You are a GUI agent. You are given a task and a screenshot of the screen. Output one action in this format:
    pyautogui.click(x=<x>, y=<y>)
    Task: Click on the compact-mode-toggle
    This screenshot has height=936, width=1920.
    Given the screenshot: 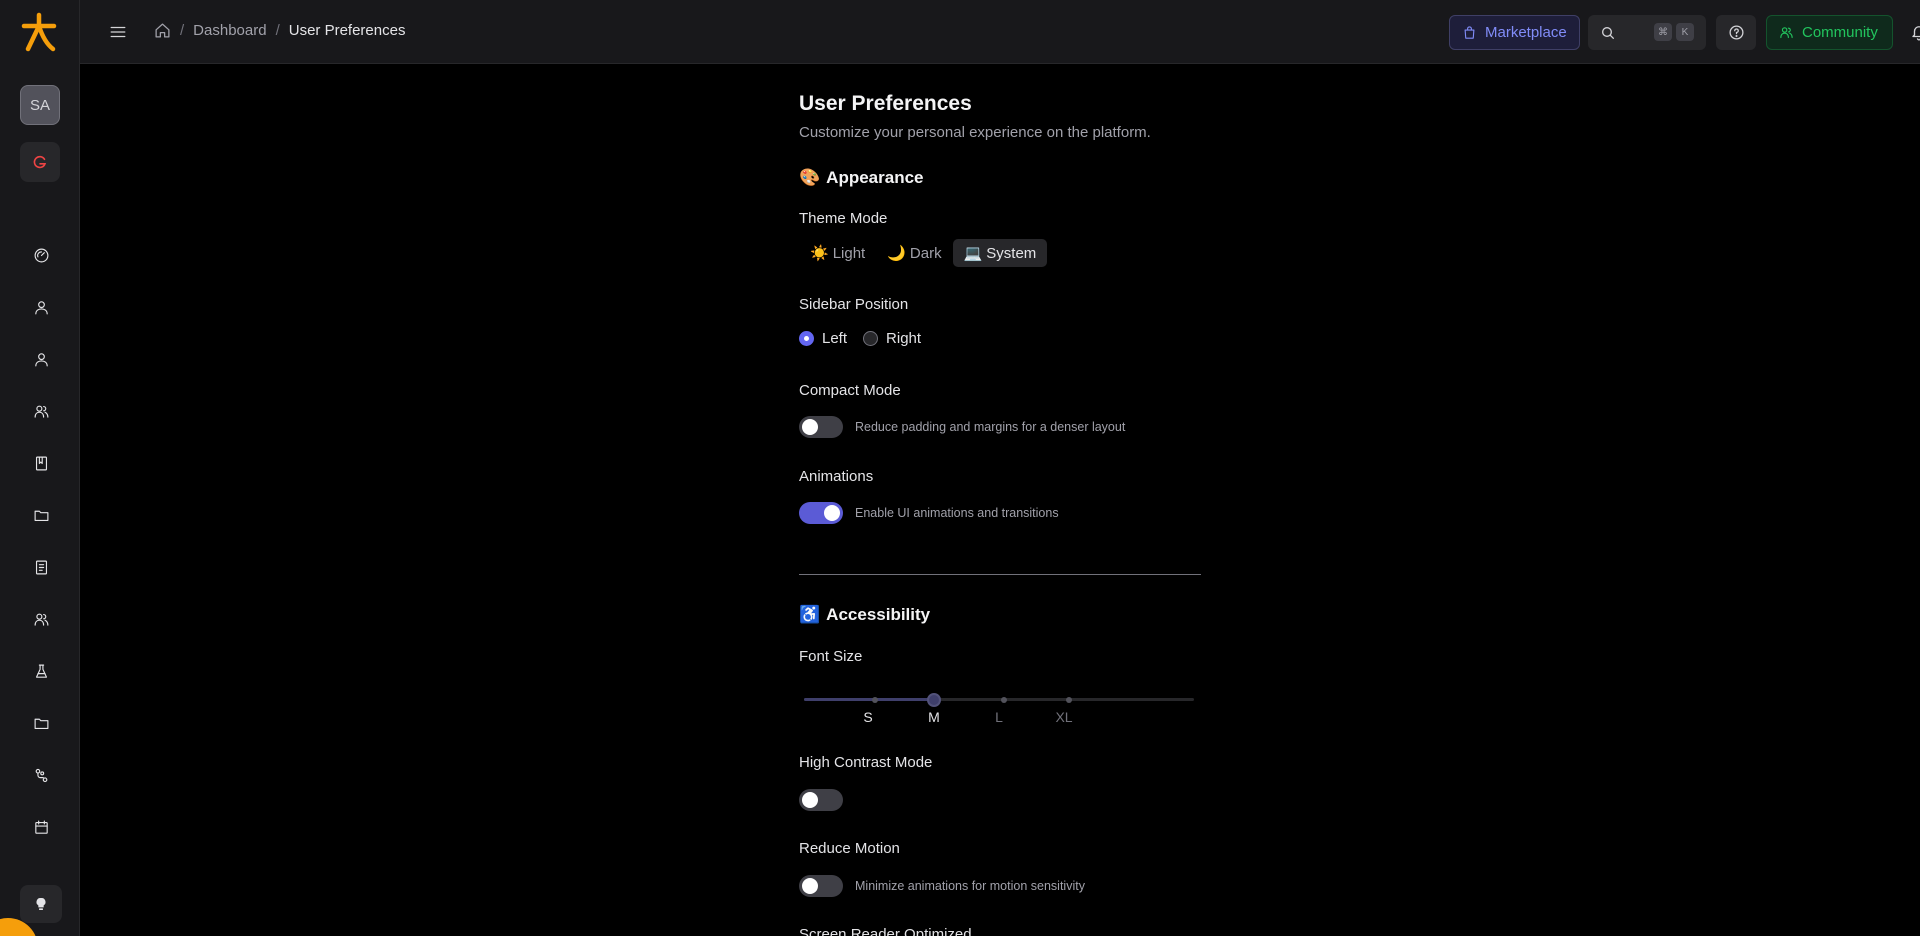 What is the action you would take?
    pyautogui.click(x=821, y=427)
    